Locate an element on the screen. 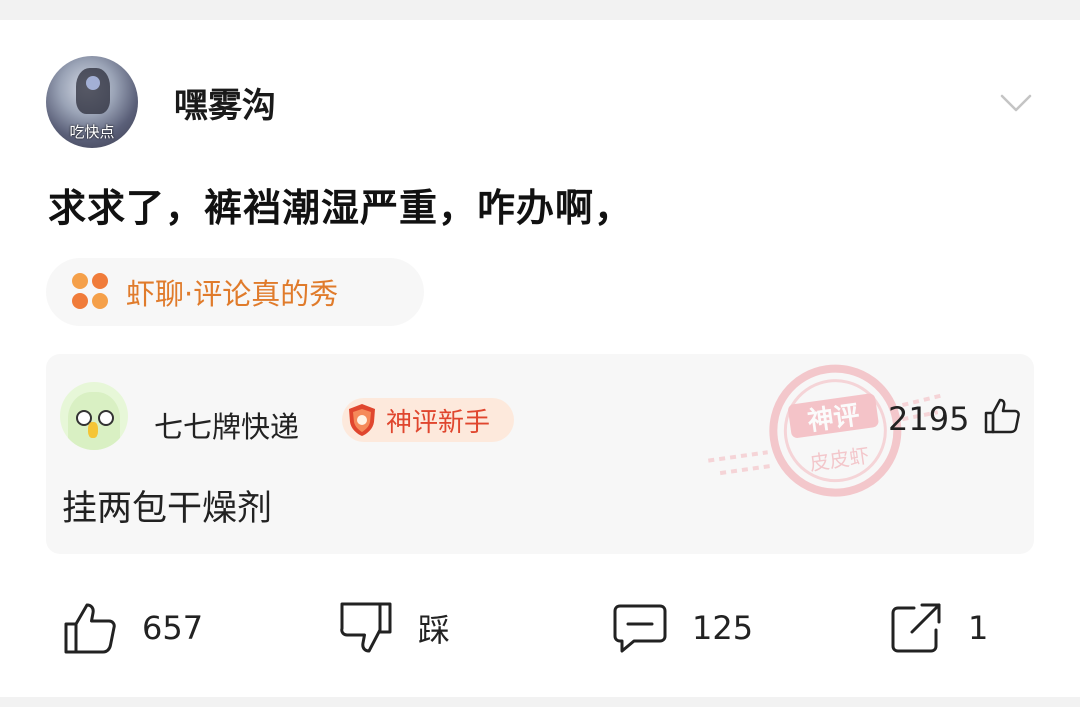 This screenshot has height=707, width=1080. like-count: 657 is located at coordinates (173, 628).